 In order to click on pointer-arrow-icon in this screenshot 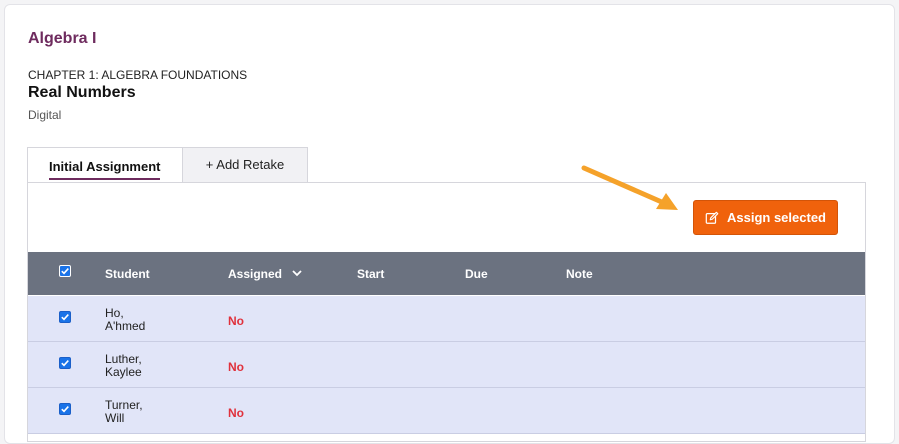, I will do `click(629, 187)`.